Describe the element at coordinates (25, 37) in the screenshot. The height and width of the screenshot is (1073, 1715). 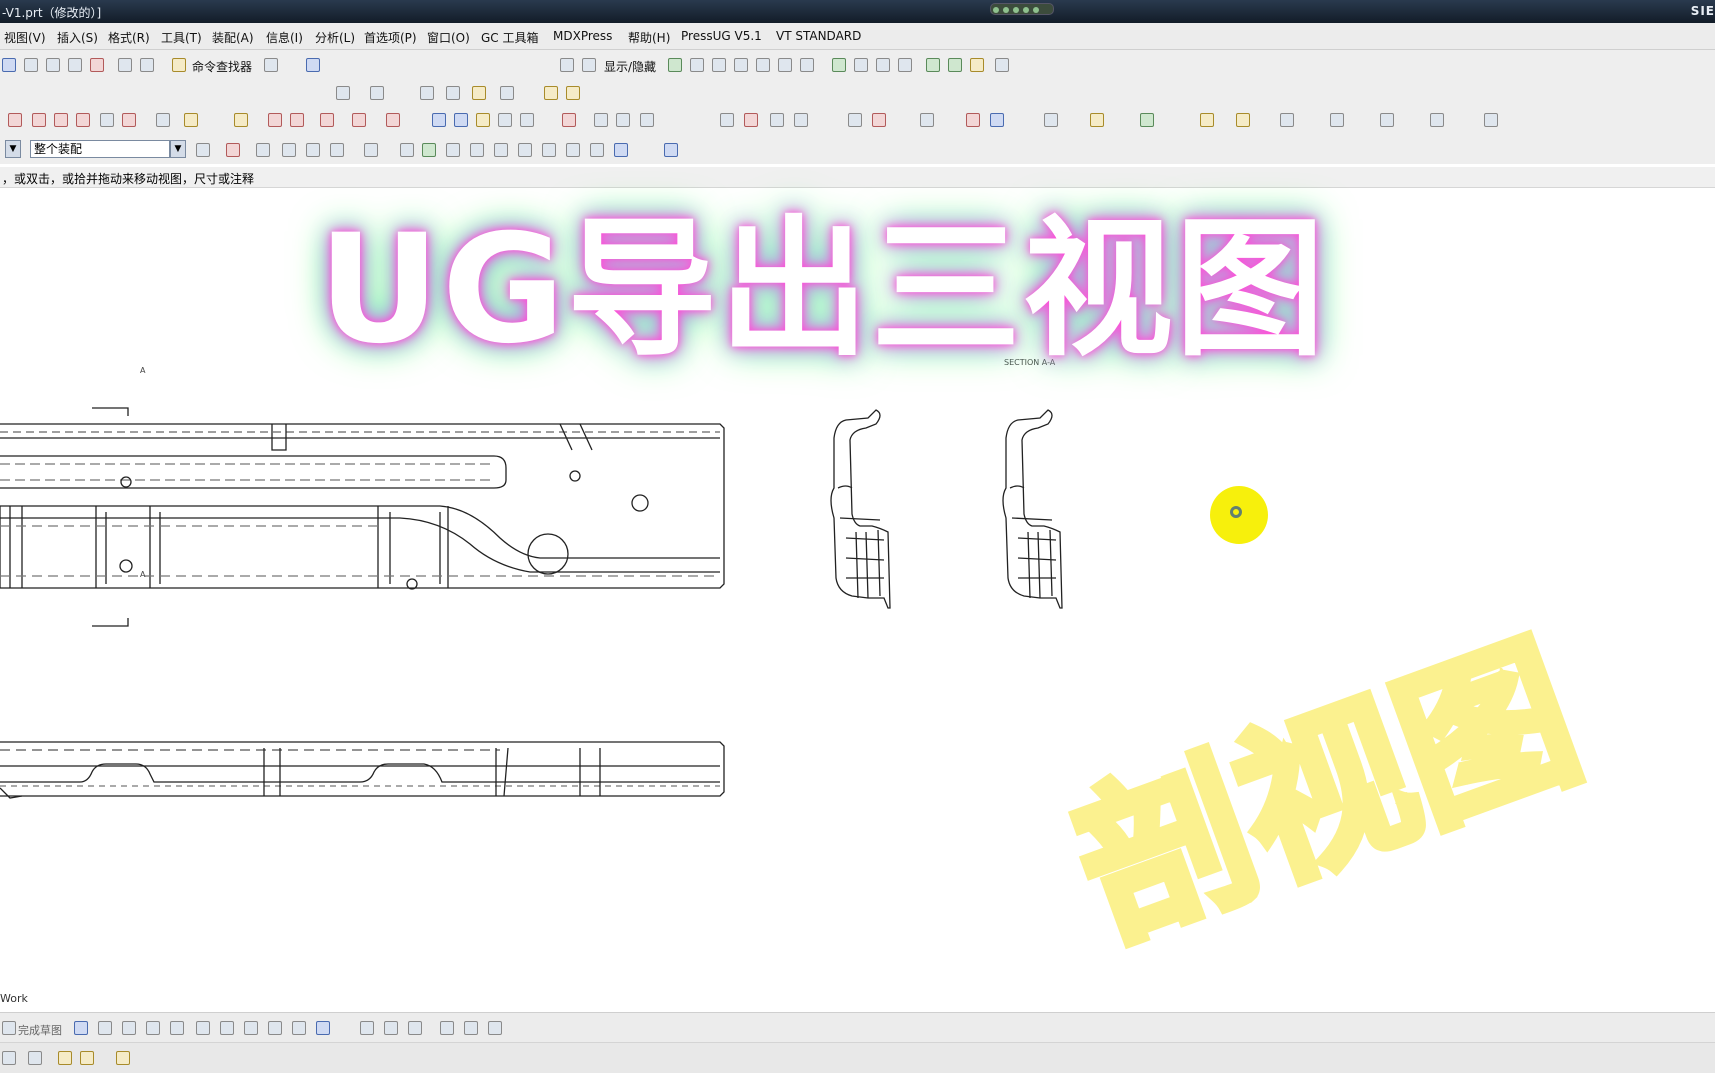
I see `menu-view: 视图(V)` at that location.